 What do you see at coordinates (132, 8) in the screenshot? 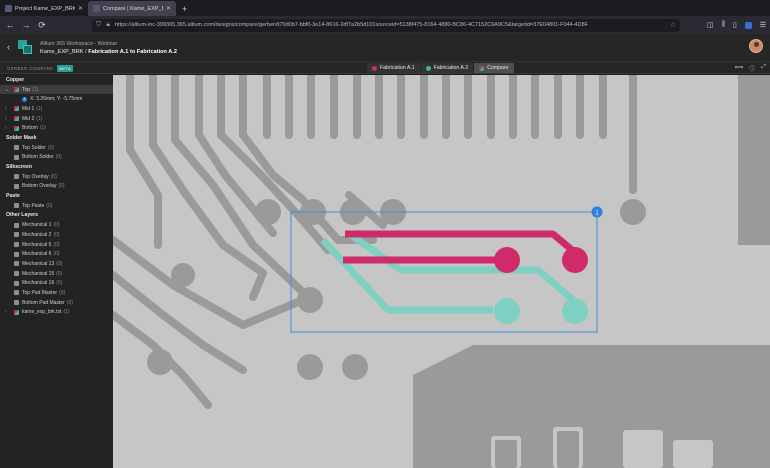
I see `browser-tab-compare: Compare | Kame_EXP_BRK | Al ✕` at bounding box center [132, 8].